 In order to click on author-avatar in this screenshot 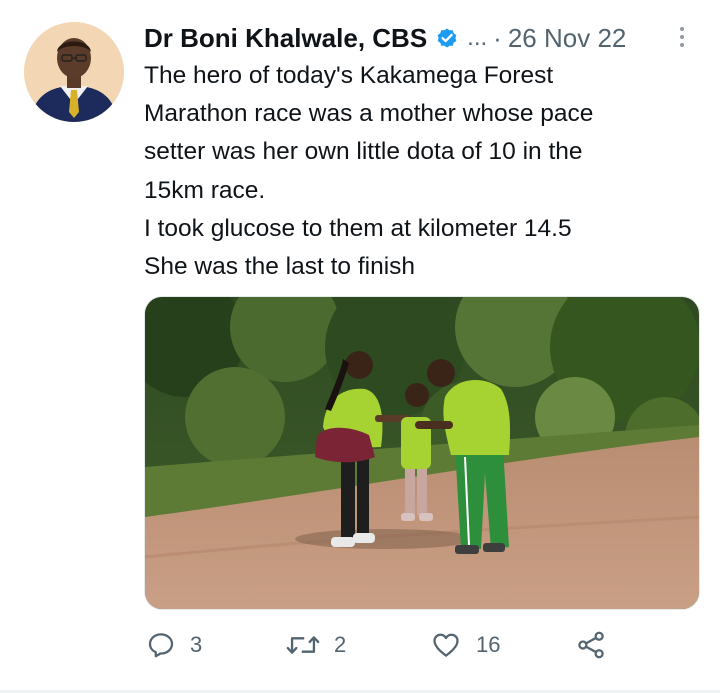, I will do `click(74, 72)`.